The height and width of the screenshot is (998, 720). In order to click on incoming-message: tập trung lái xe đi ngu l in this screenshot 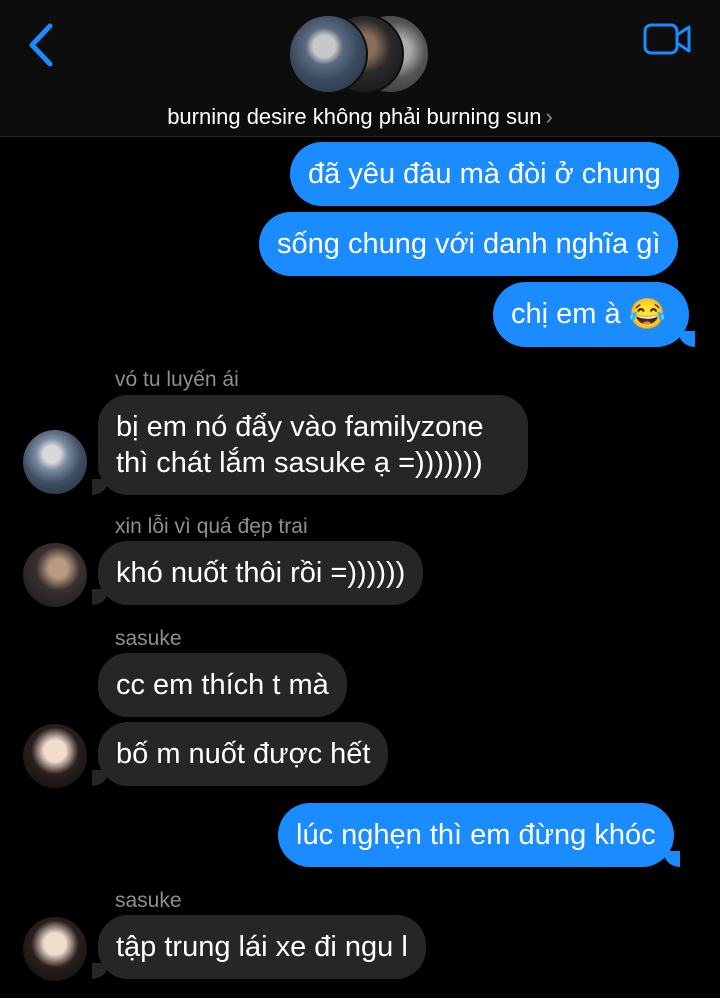, I will do `click(259, 947)`.